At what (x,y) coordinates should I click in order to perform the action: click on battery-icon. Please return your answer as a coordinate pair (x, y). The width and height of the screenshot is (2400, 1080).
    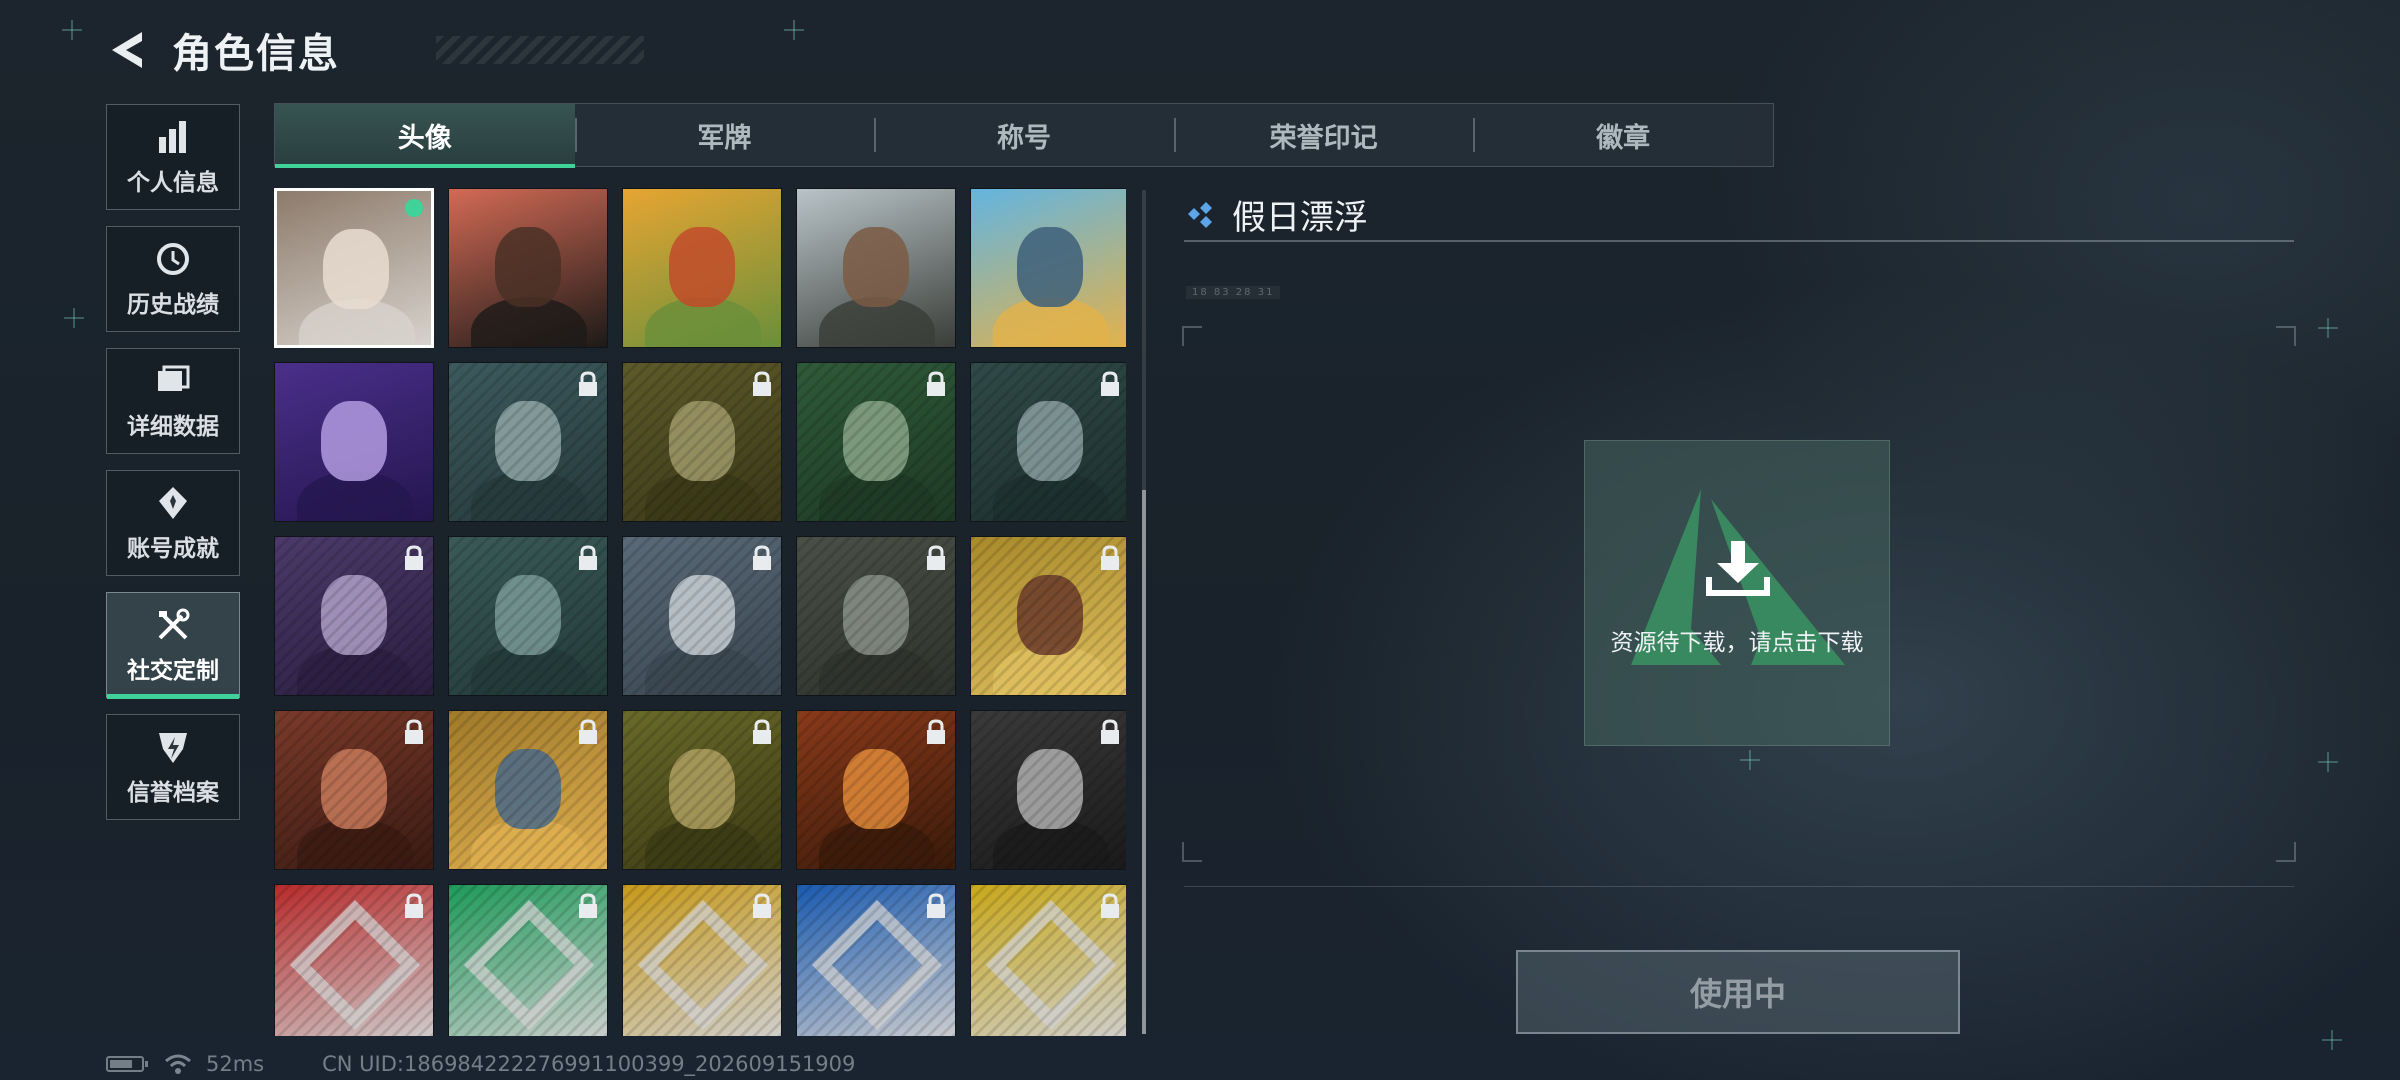
    Looking at the image, I should click on (127, 1064).